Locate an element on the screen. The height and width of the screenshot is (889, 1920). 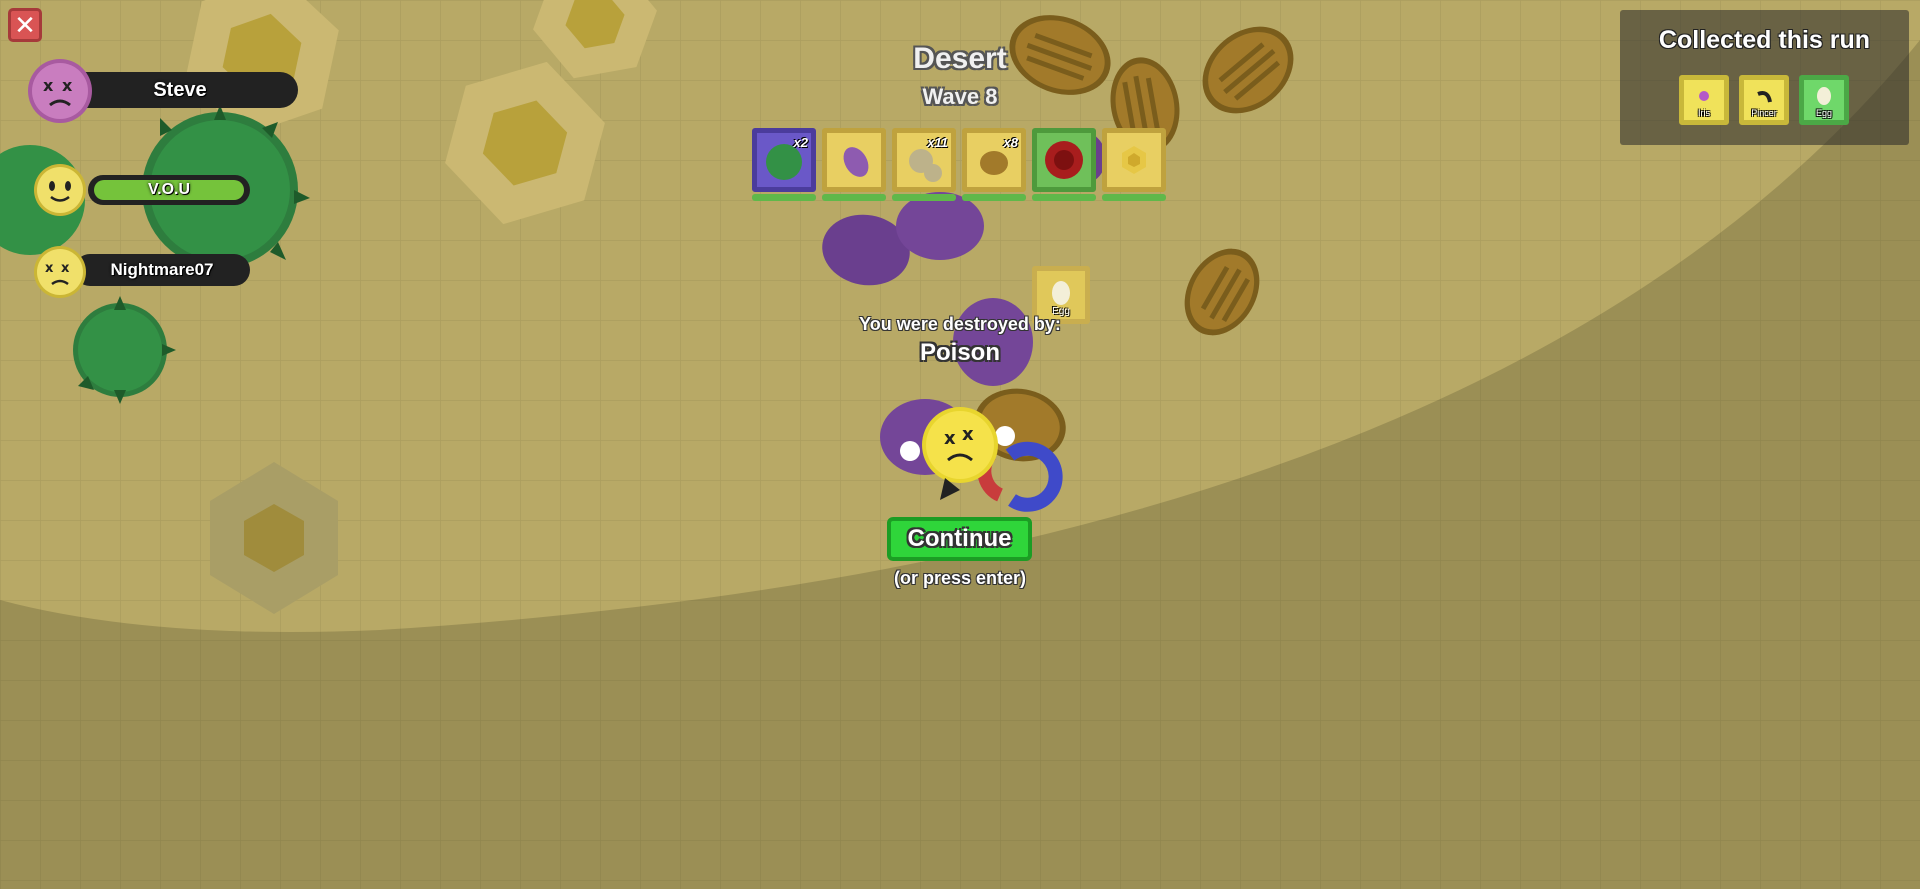
loadout-slot: x2 is located at coordinates (784, 160).